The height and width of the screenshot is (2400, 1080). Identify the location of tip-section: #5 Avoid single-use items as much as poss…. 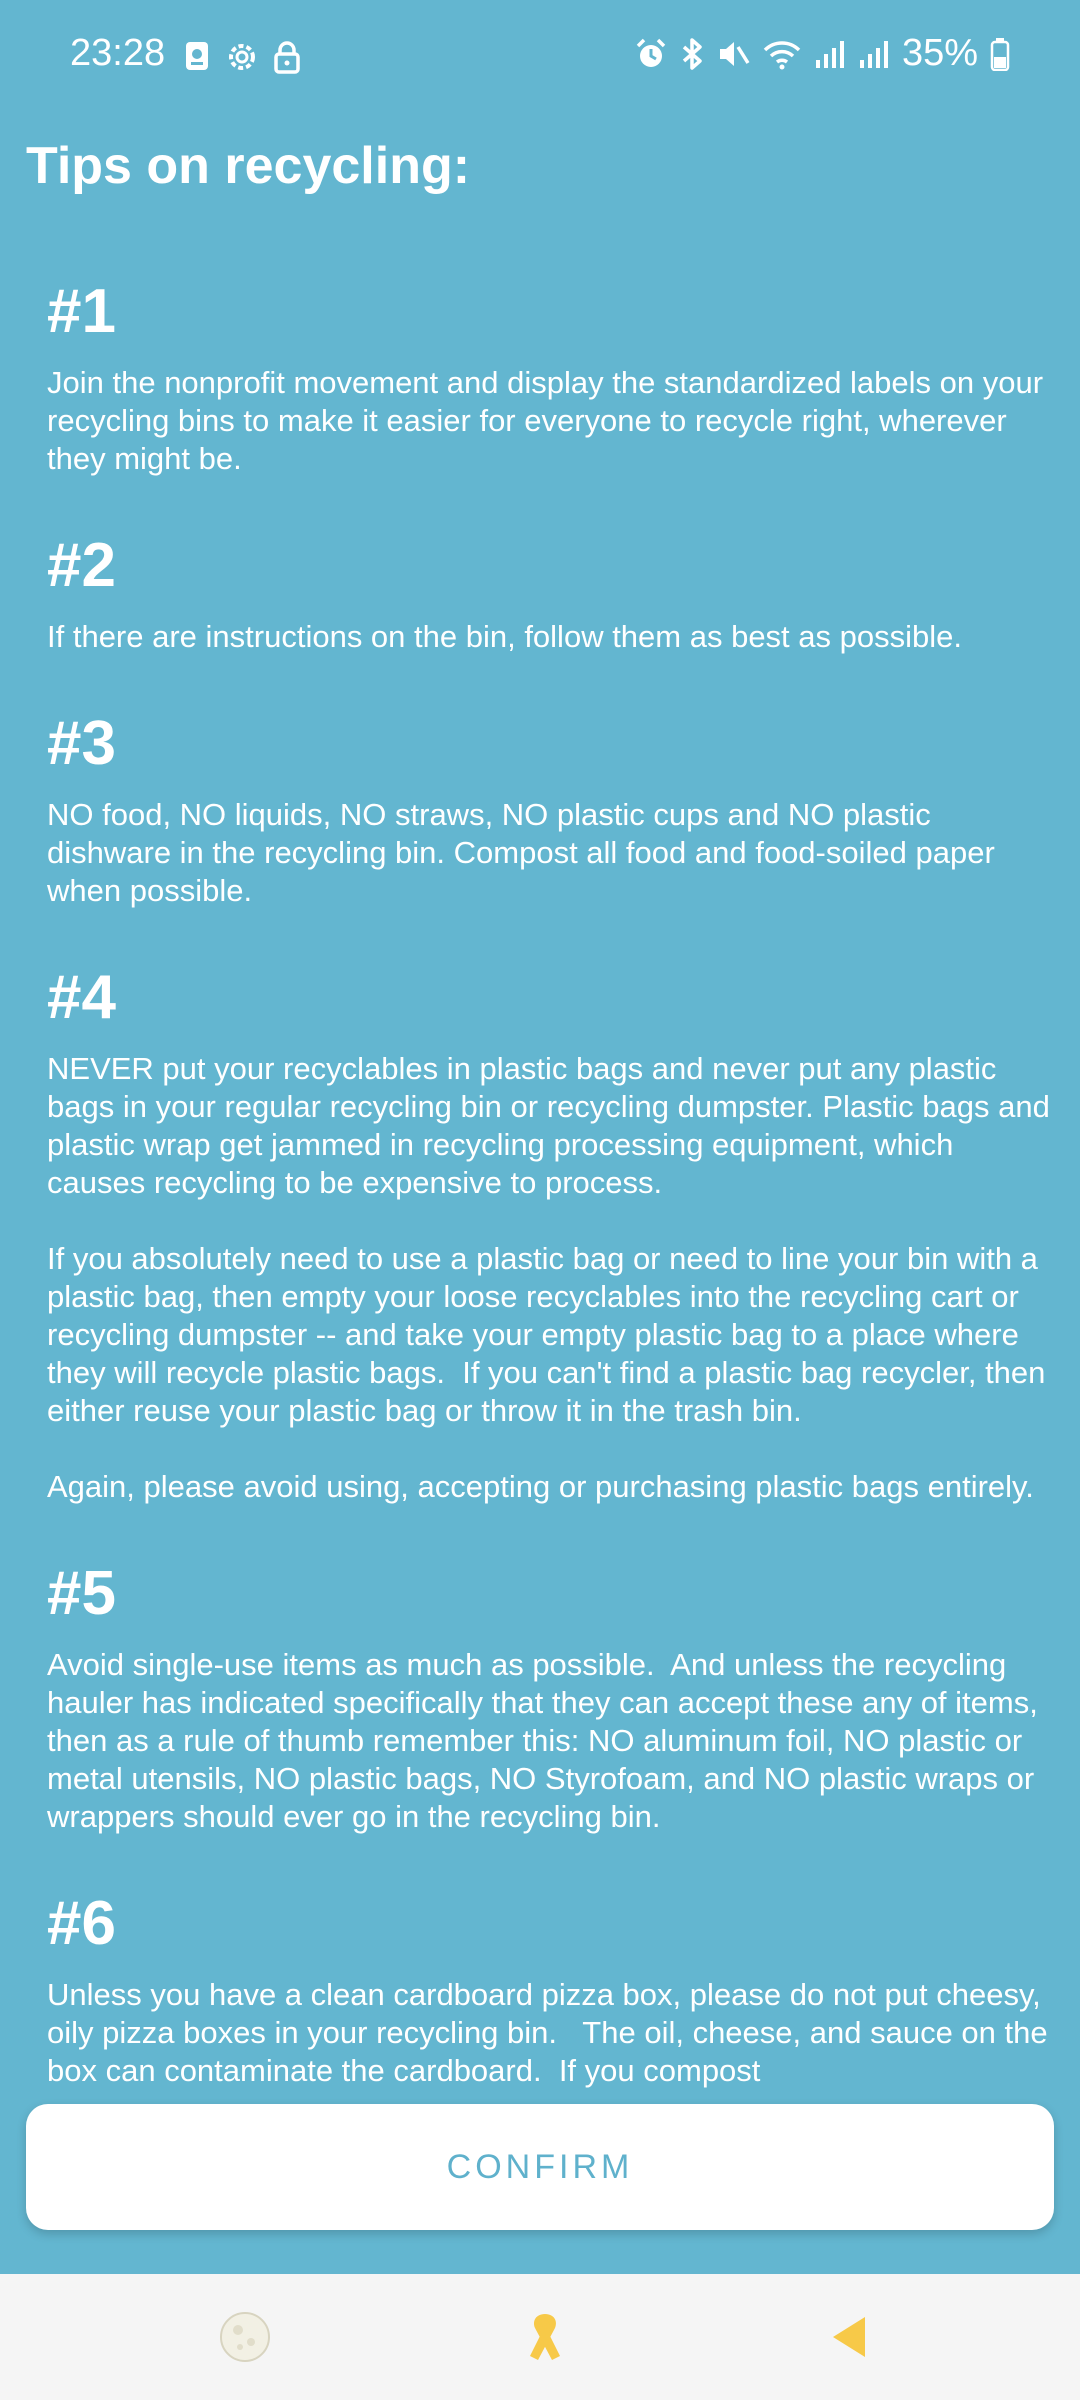
(548, 1694).